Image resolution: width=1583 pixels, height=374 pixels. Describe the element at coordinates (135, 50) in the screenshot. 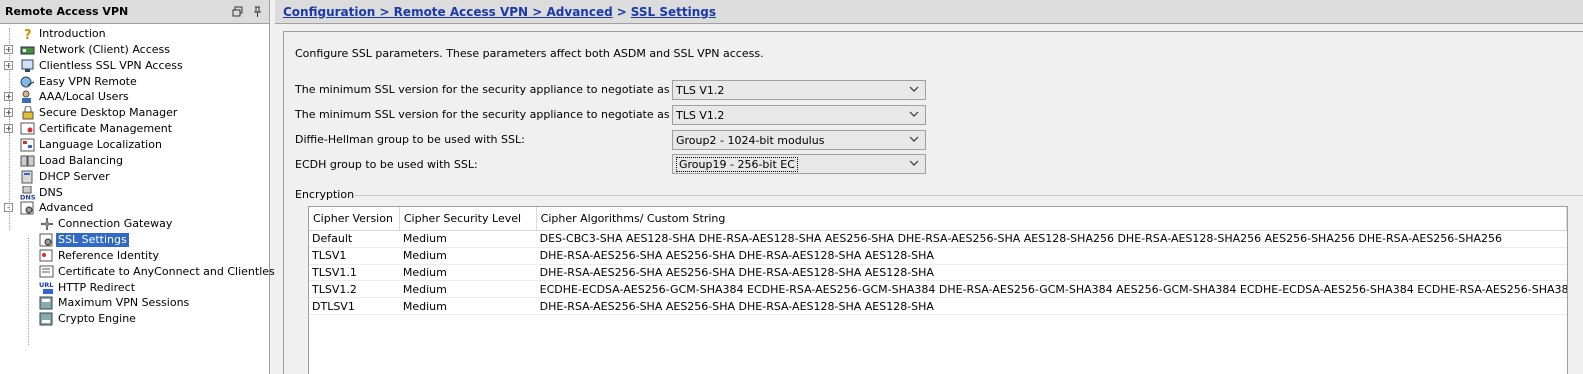

I see `tree-item-network-client-access: + Network (Client) Access` at that location.